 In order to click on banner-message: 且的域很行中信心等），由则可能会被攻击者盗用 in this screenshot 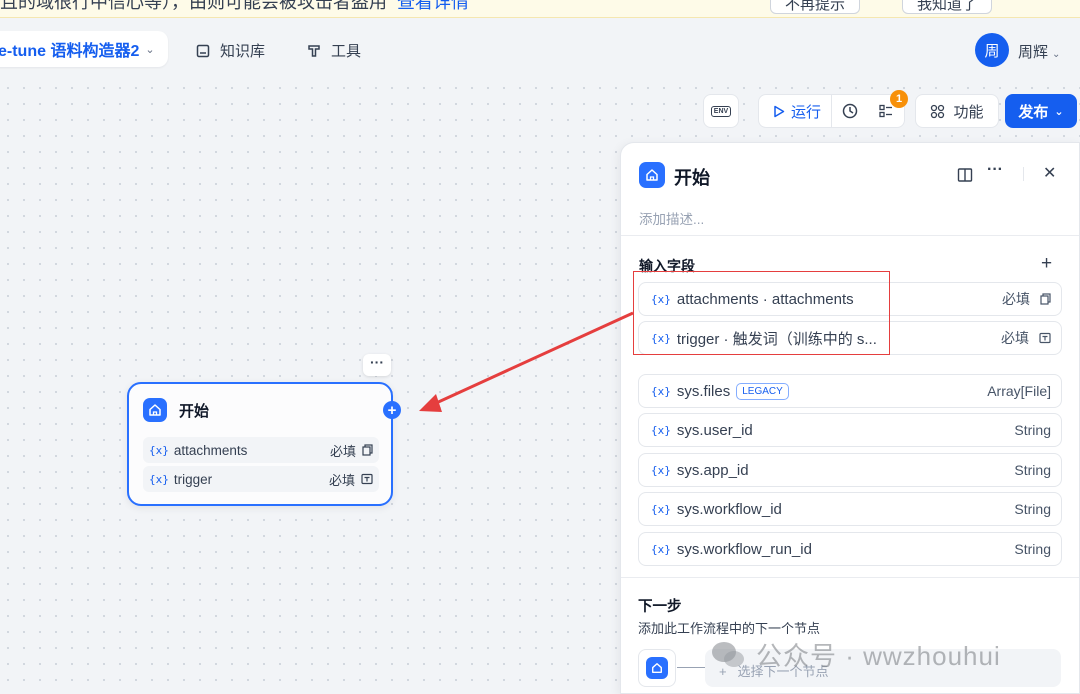, I will do `click(193, 6)`.